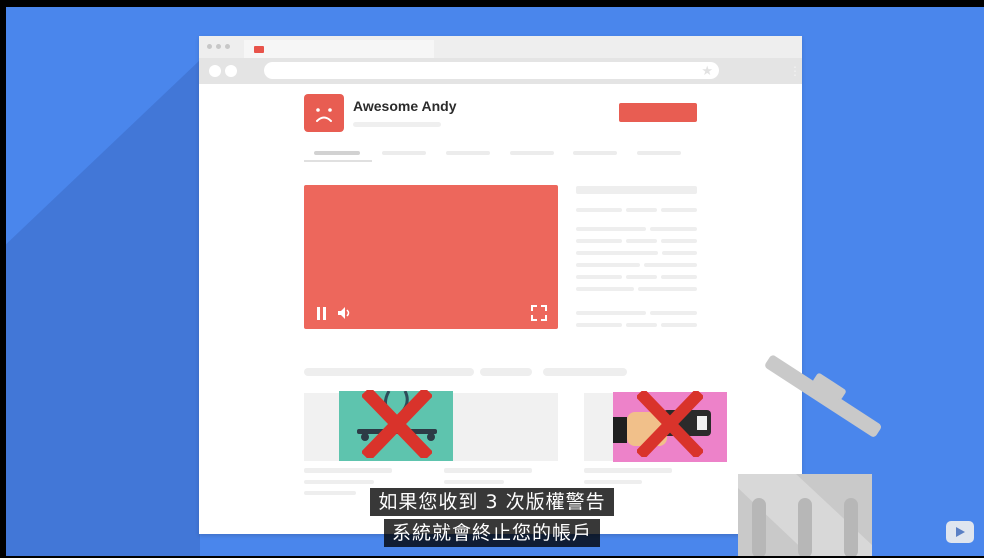  Describe the element at coordinates (491, 533) in the screenshot. I see `subtitle-line: 系統就會終止您的帳戶` at that location.